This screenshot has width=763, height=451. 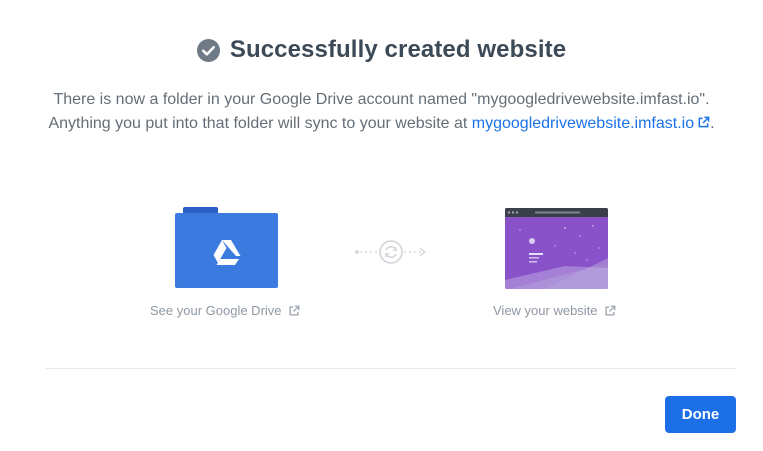 What do you see at coordinates (216, 310) in the screenshot?
I see `see-google-drive-label: See your Google Drive` at bounding box center [216, 310].